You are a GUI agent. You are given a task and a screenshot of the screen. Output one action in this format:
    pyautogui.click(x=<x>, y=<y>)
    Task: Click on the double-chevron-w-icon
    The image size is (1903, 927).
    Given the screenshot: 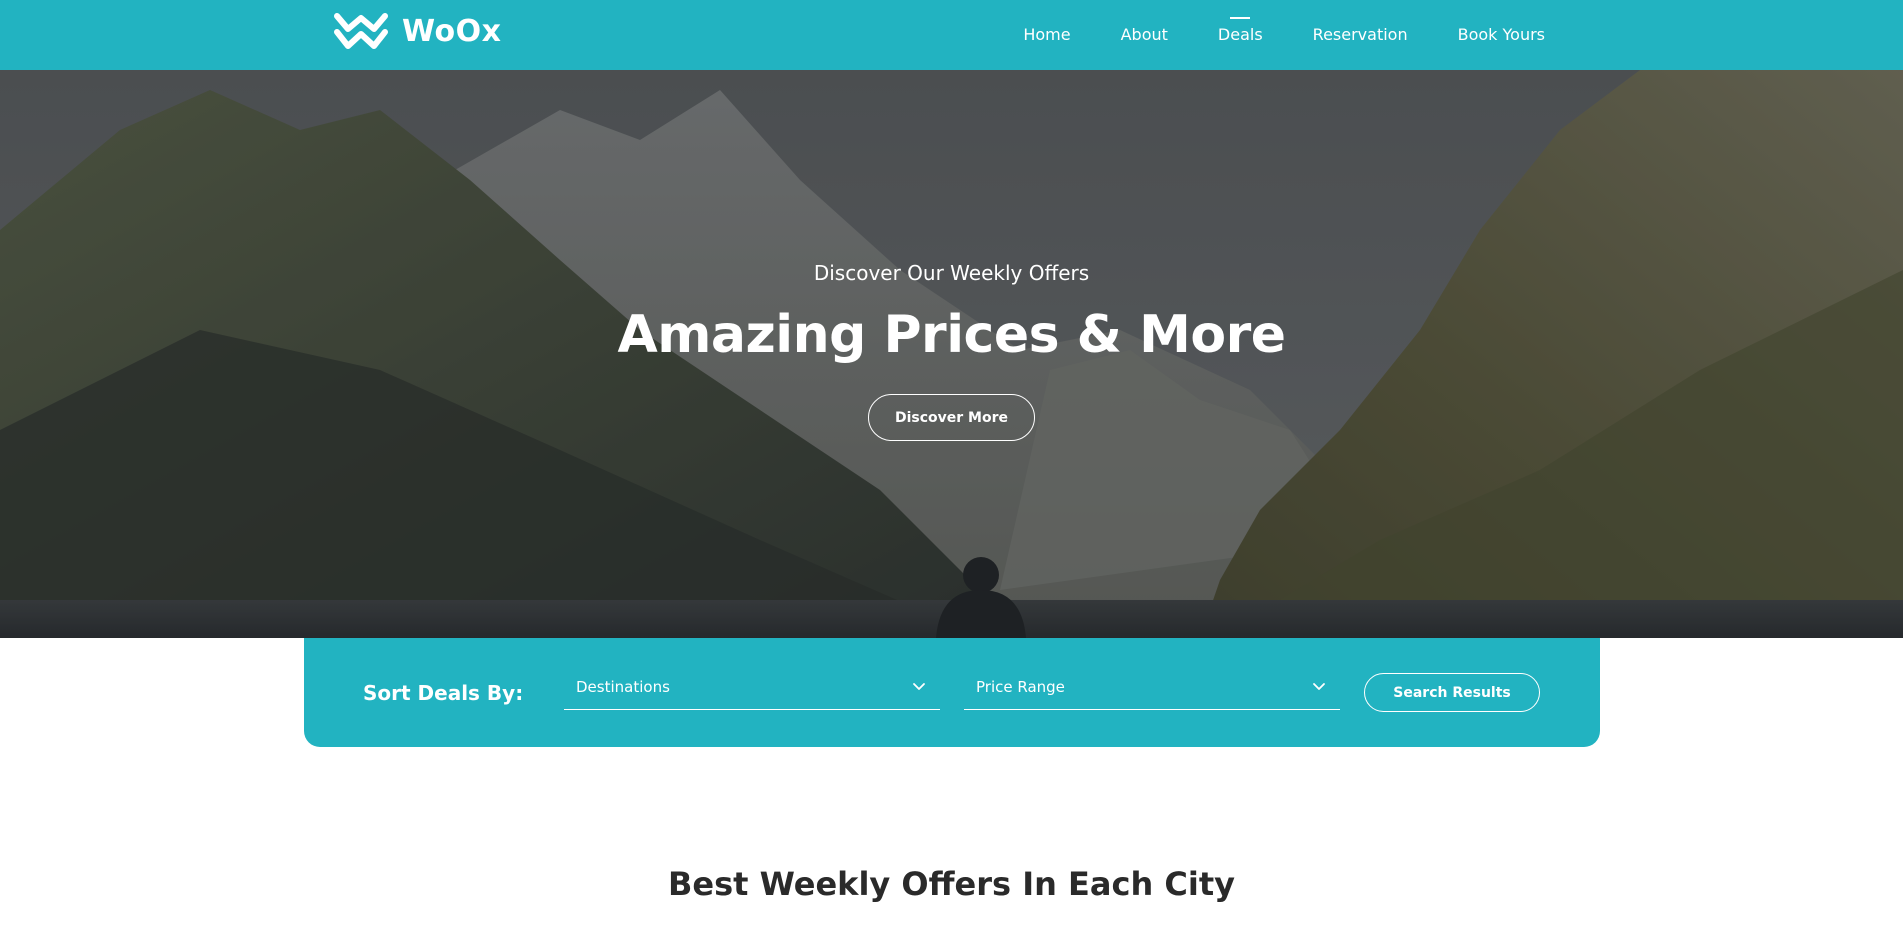 What is the action you would take?
    pyautogui.click(x=361, y=31)
    